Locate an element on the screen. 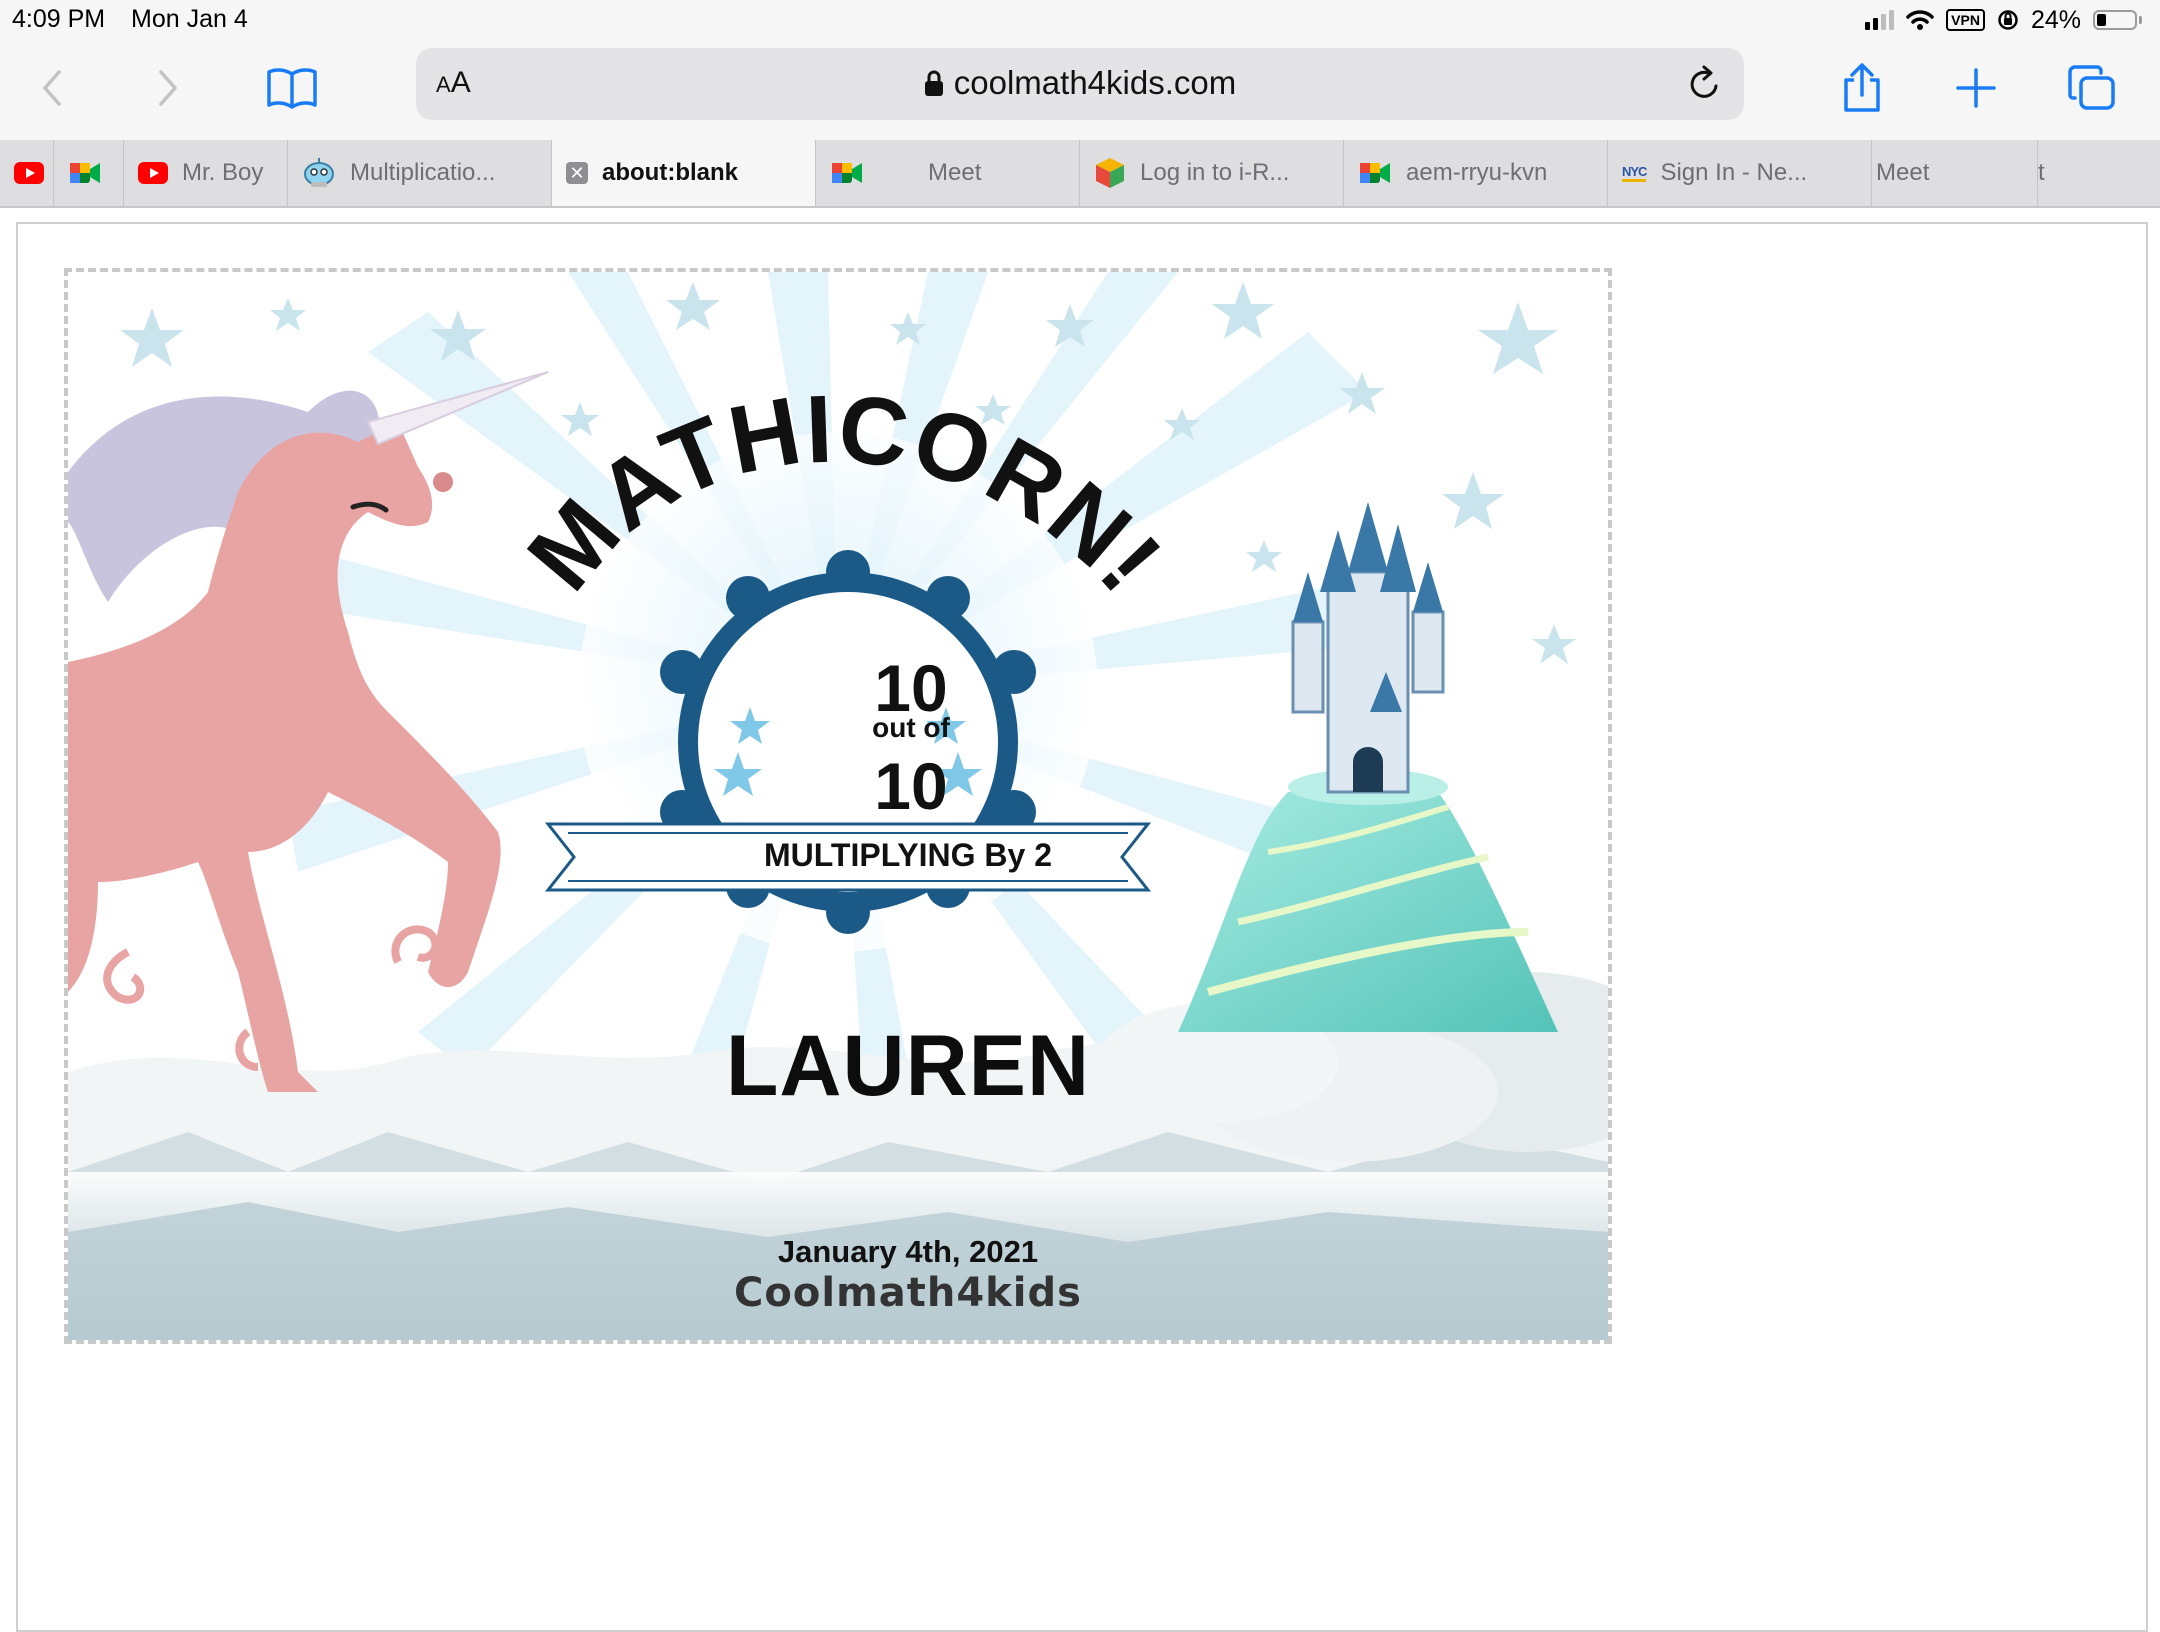 The height and width of the screenshot is (1632, 2160). url-display: coolmath4kids.com is located at coordinates (1080, 83).